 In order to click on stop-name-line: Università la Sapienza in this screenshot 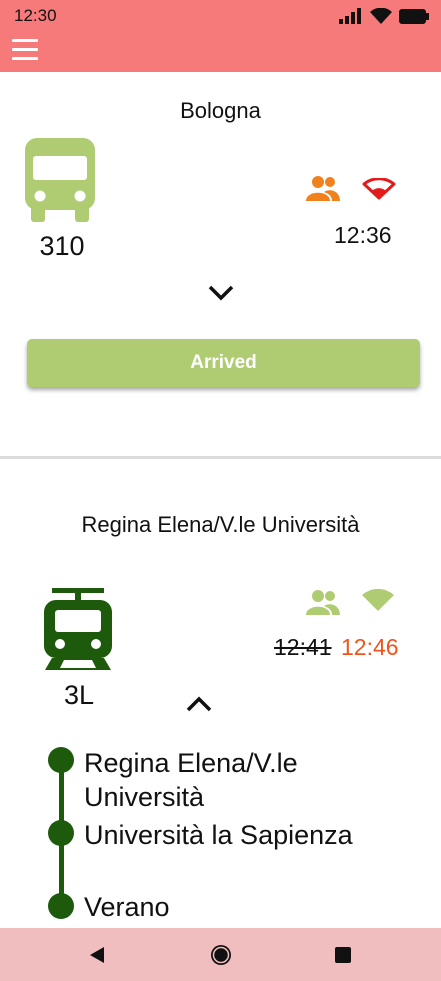, I will do `click(218, 835)`.